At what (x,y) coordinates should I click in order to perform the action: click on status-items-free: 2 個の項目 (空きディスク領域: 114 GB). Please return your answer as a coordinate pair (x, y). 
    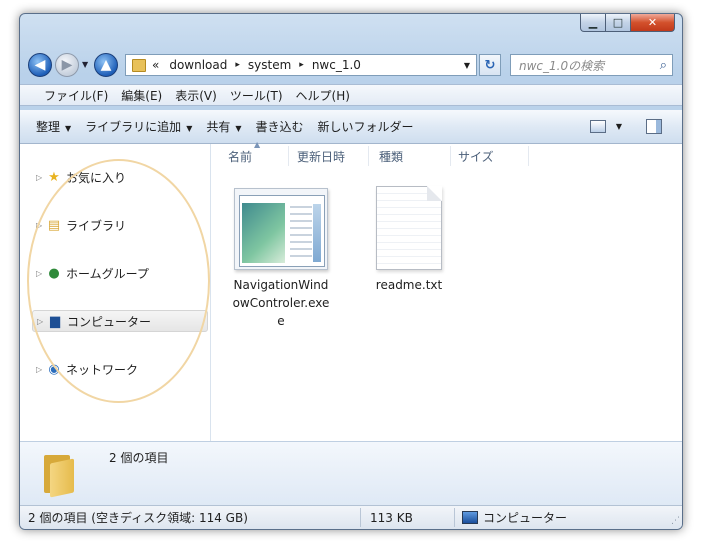
    Looking at the image, I should click on (138, 518).